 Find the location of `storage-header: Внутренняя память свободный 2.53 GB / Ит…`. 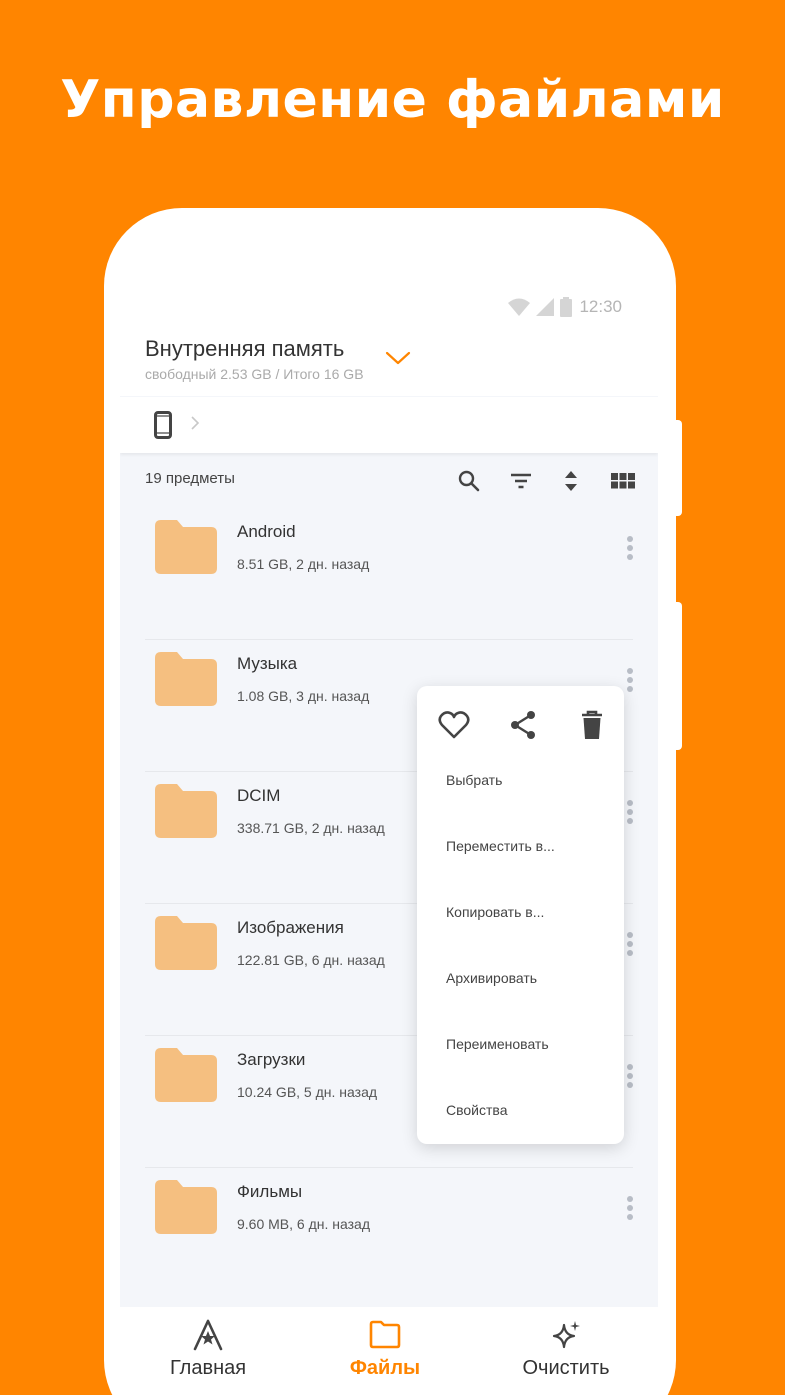

storage-header: Внутренняя память свободный 2.53 GB / Ит… is located at coordinates (389, 362).